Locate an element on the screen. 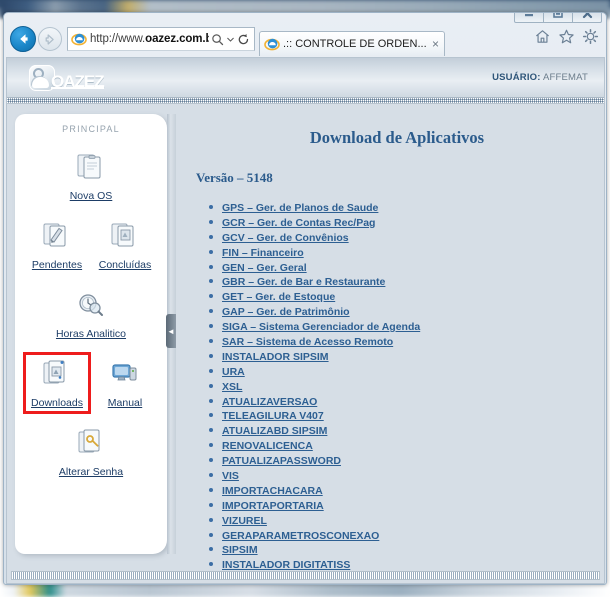 The image size is (610, 597). list-item: IMPORTAPORTARIA is located at coordinates (404, 506).